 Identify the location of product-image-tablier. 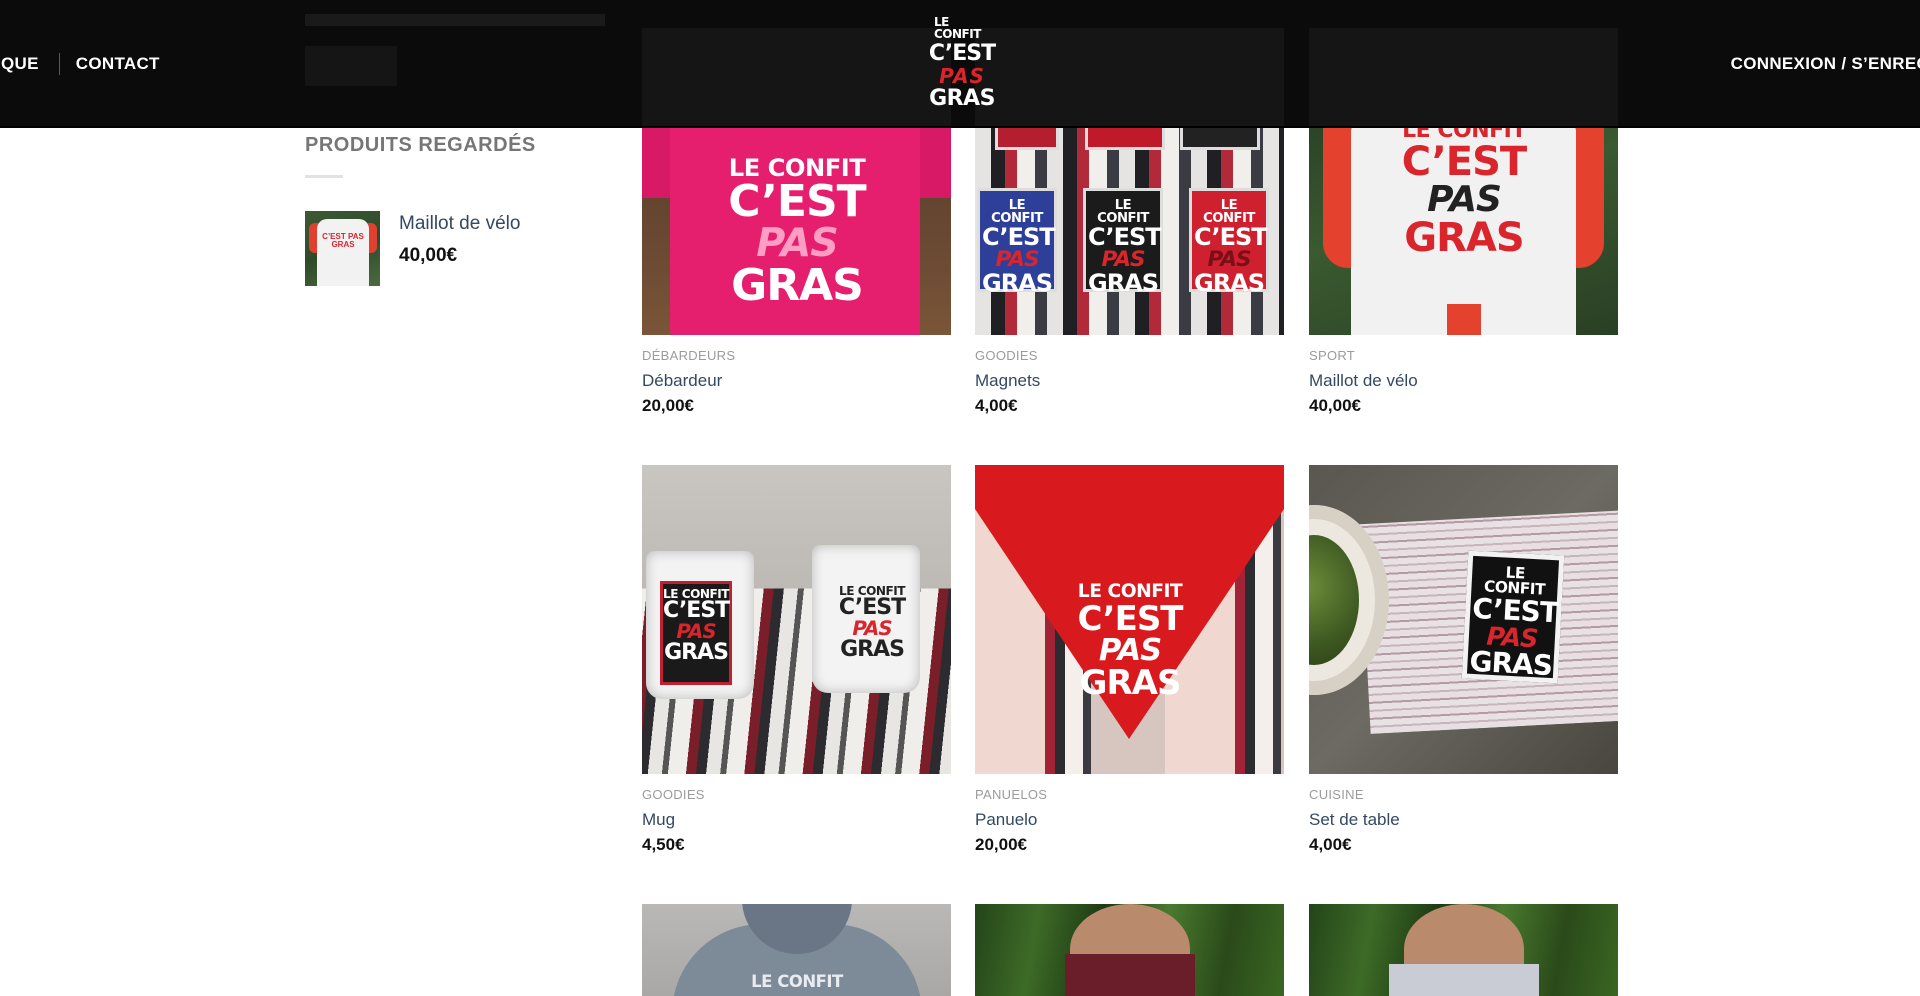
(1129, 950).